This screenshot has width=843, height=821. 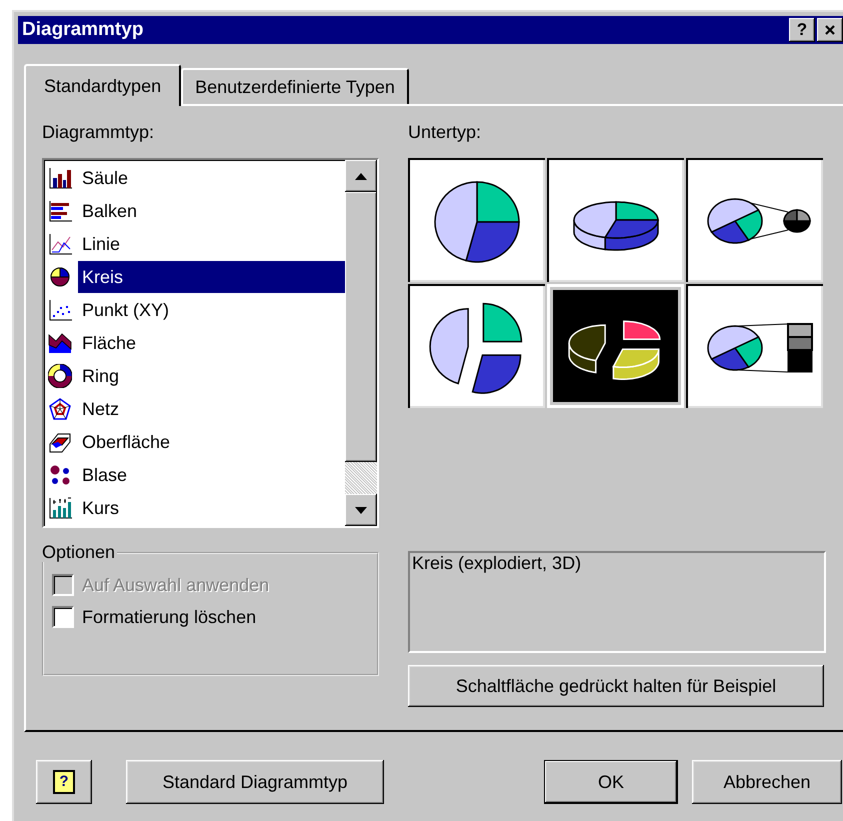 What do you see at coordinates (211, 474) in the screenshot?
I see `chart-type-item: Blase` at bounding box center [211, 474].